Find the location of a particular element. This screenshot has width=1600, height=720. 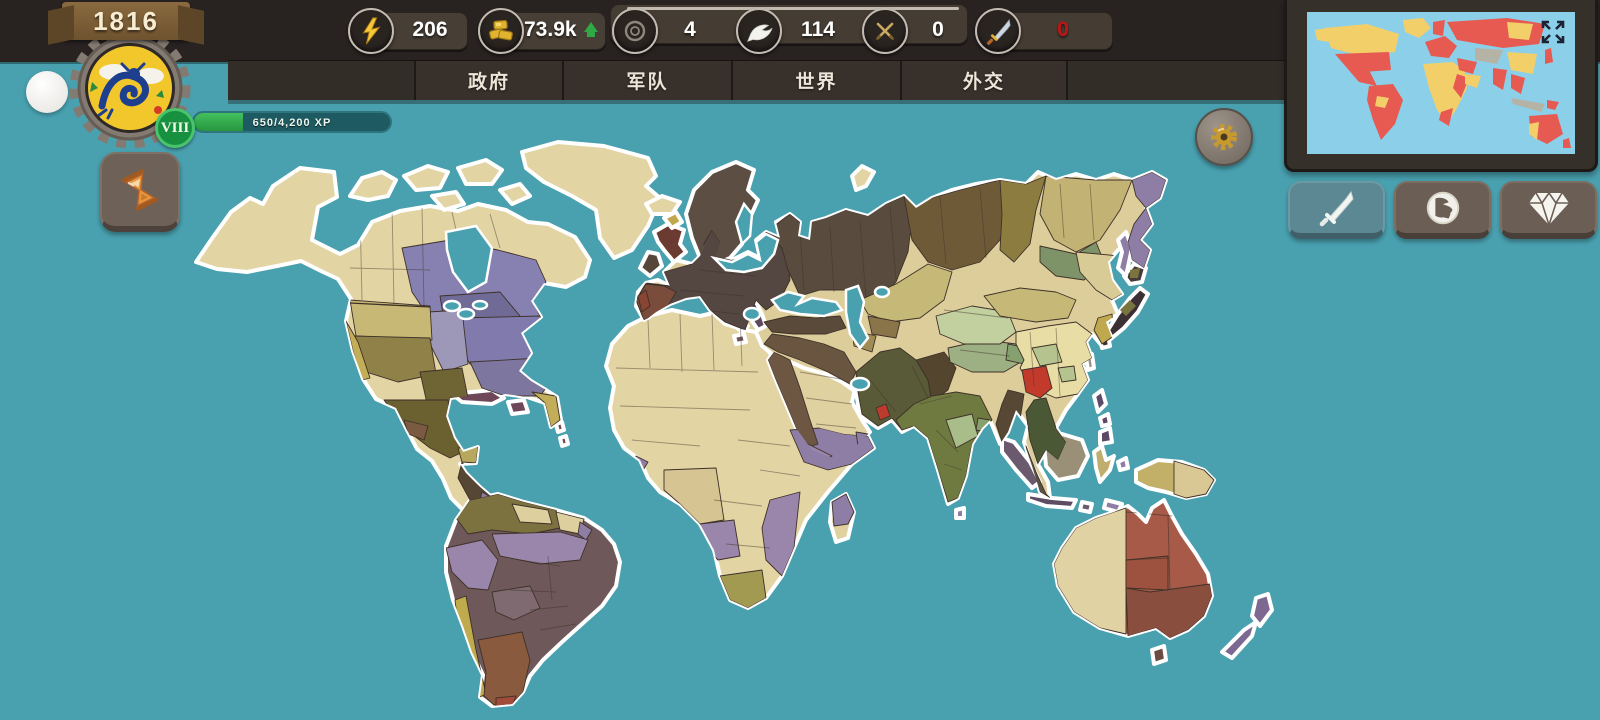

resource-battles-value: 0 is located at coordinates (938, 29).